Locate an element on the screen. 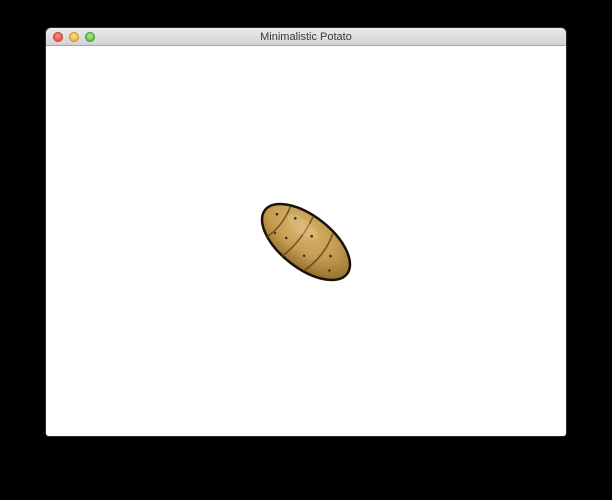  window-title: Minimalistic Potato is located at coordinates (306, 37).